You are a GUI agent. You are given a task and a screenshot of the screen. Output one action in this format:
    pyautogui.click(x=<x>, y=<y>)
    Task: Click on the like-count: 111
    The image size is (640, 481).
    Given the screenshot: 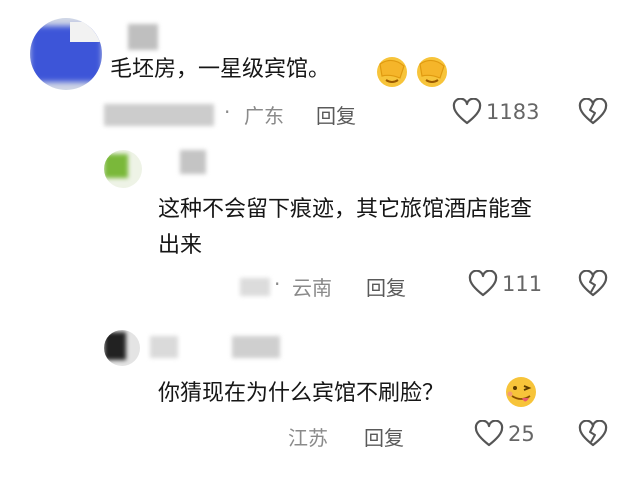 What is the action you would take?
    pyautogui.click(x=522, y=284)
    